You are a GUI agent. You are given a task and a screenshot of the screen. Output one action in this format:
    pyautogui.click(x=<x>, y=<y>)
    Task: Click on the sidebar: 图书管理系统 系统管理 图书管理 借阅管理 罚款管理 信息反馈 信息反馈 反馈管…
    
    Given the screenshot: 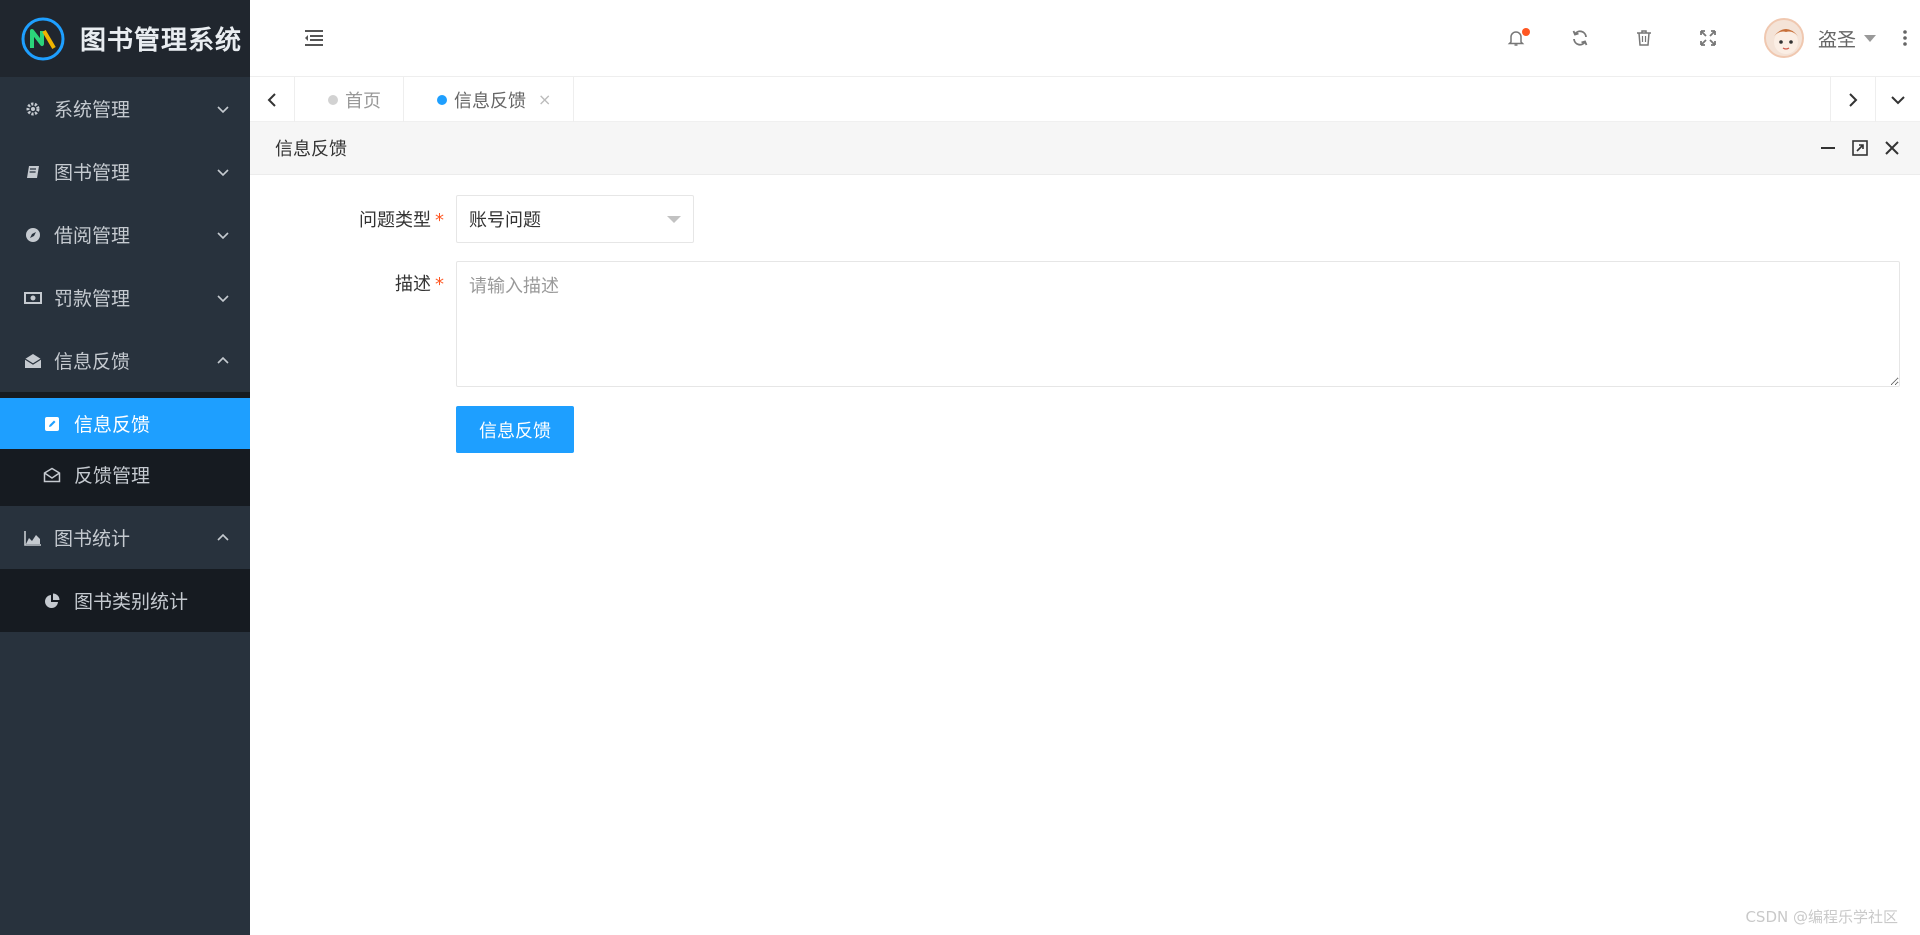 What is the action you would take?
    pyautogui.click(x=125, y=467)
    